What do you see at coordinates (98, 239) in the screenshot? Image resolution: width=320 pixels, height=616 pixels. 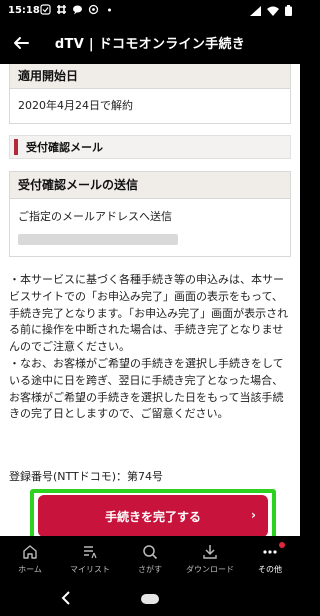 I see `masked-email-address` at bounding box center [98, 239].